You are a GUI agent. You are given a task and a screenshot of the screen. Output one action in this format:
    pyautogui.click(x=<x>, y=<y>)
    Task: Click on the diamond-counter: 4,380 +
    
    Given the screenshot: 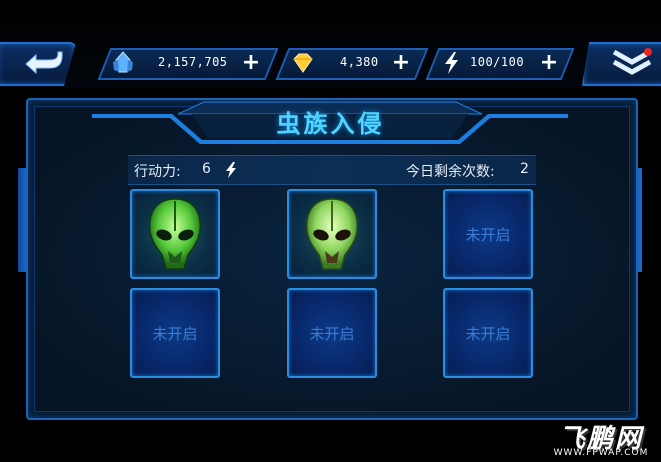 What is the action you would take?
    pyautogui.click(x=352, y=64)
    